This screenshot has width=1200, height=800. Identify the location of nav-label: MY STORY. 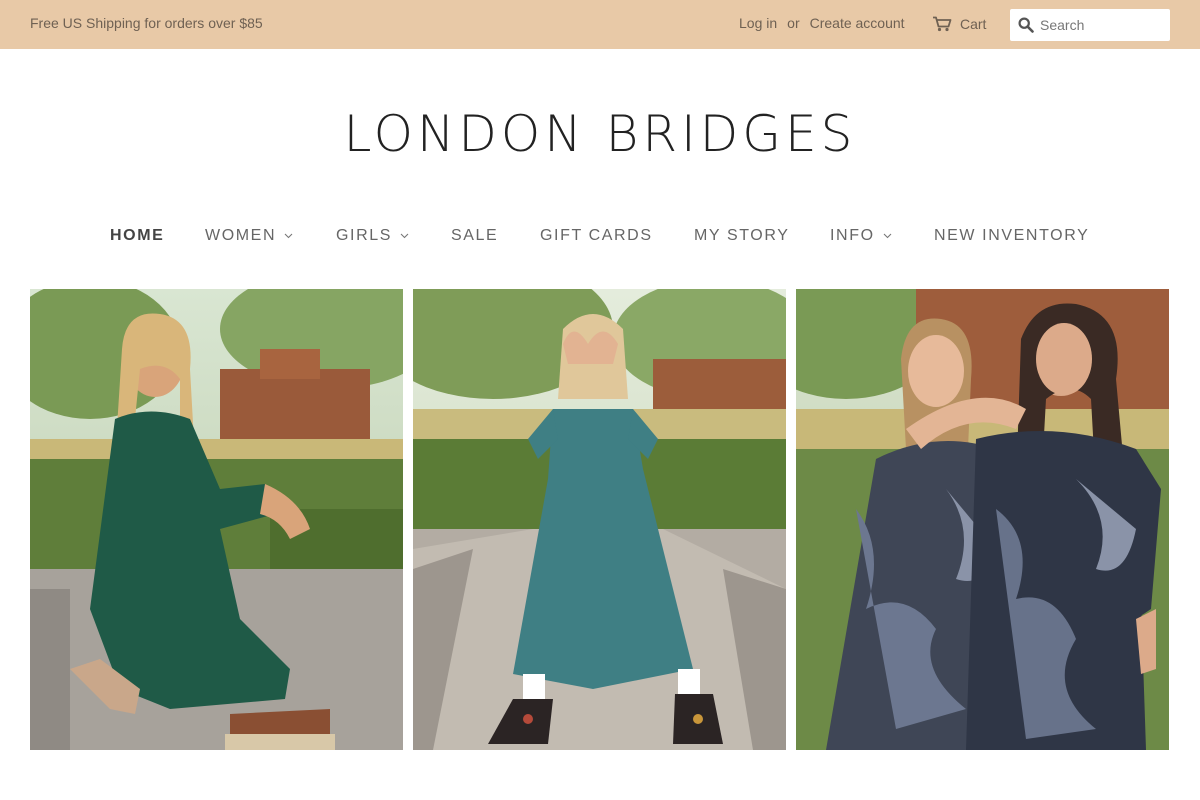
(742, 235).